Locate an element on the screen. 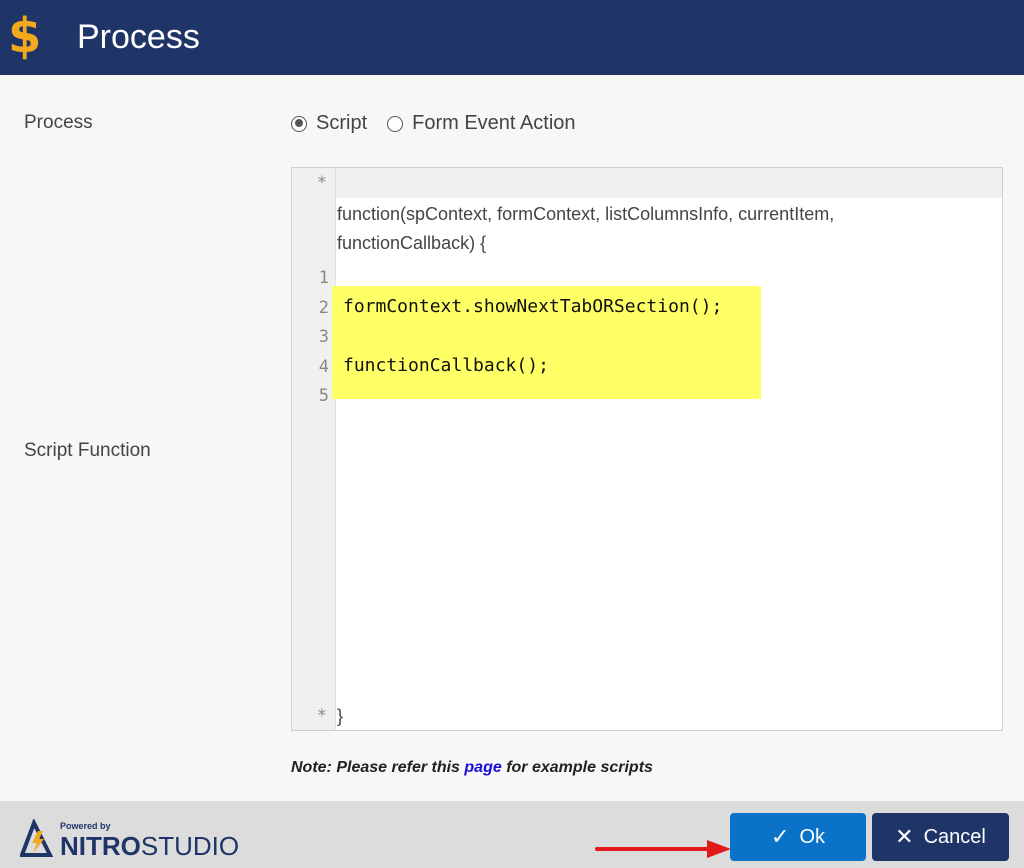  dialog-header: $ Process is located at coordinates (512, 37).